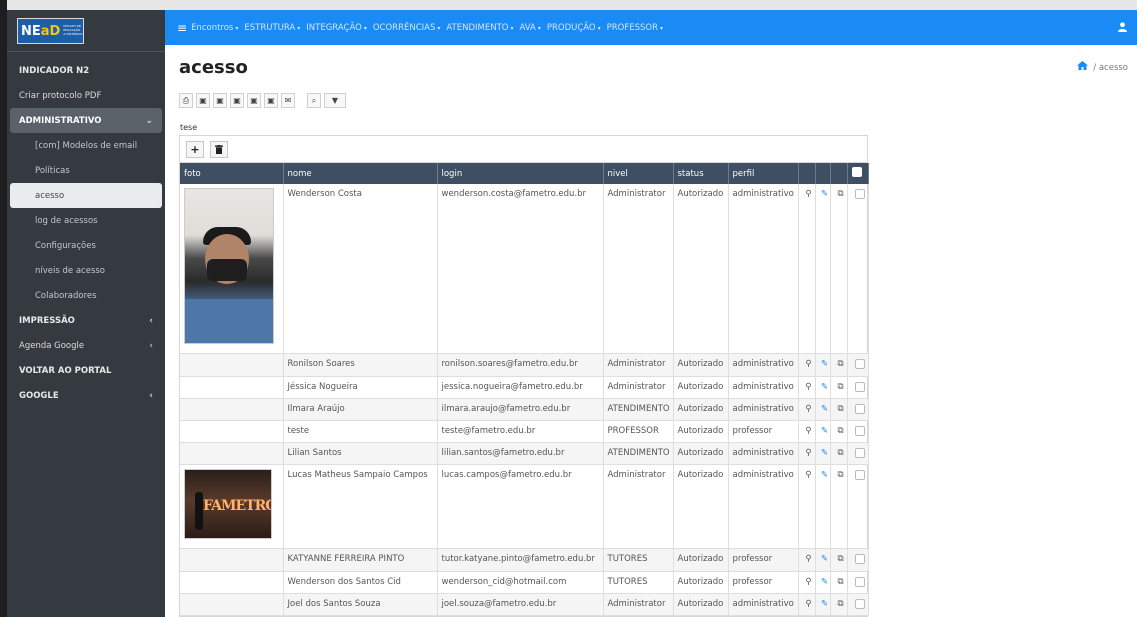 This screenshot has width=1137, height=617. Describe the element at coordinates (237, 100) in the screenshot. I see `export-pdf-icon: ▣` at that location.